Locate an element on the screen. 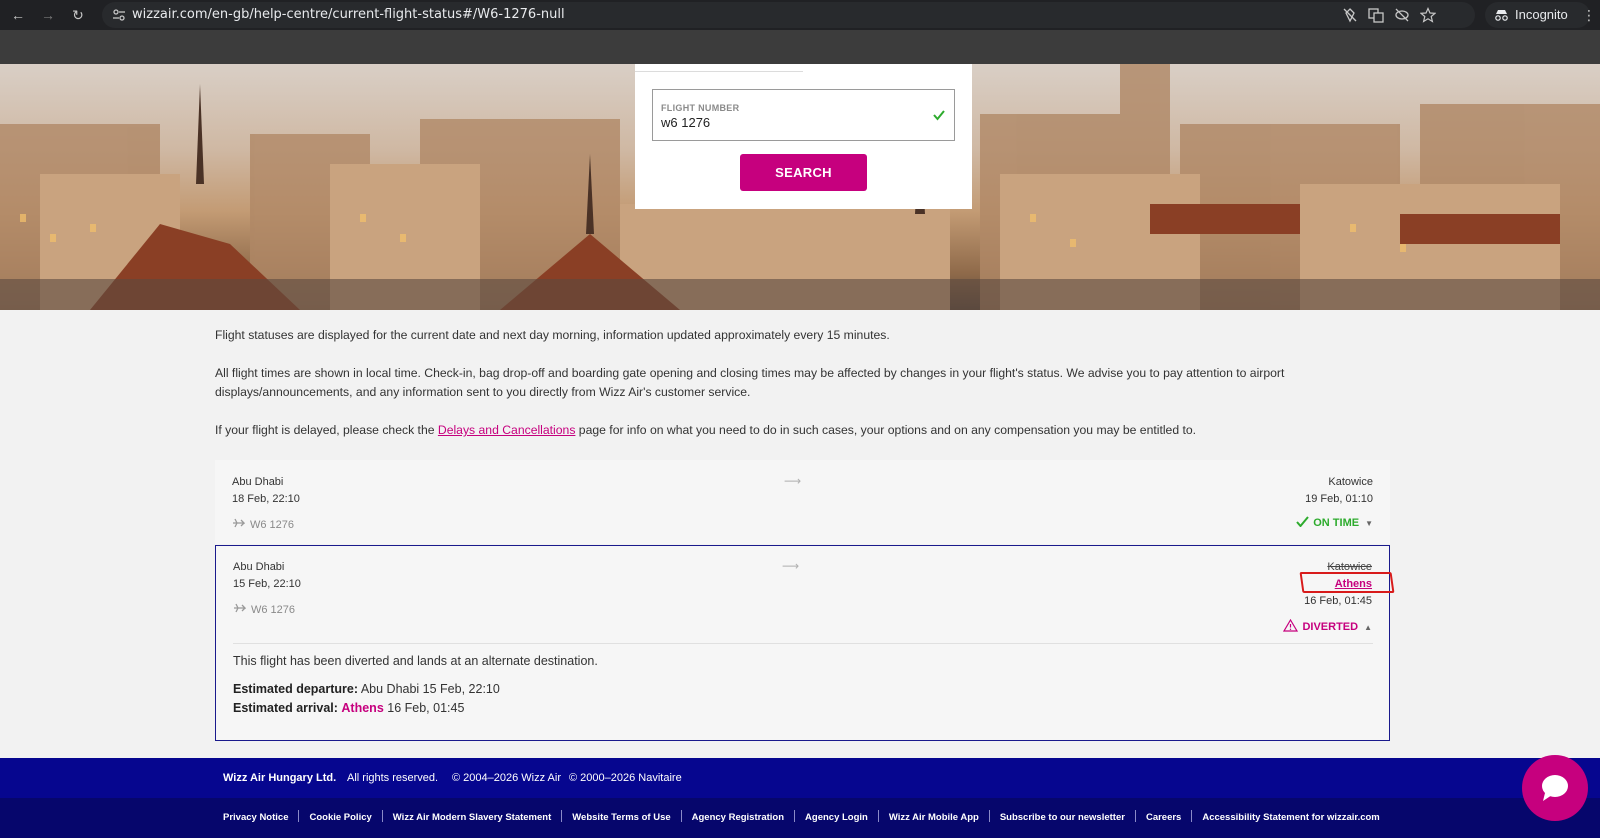 This screenshot has width=1600, height=838. status-text: ON TIME is located at coordinates (1336, 523).